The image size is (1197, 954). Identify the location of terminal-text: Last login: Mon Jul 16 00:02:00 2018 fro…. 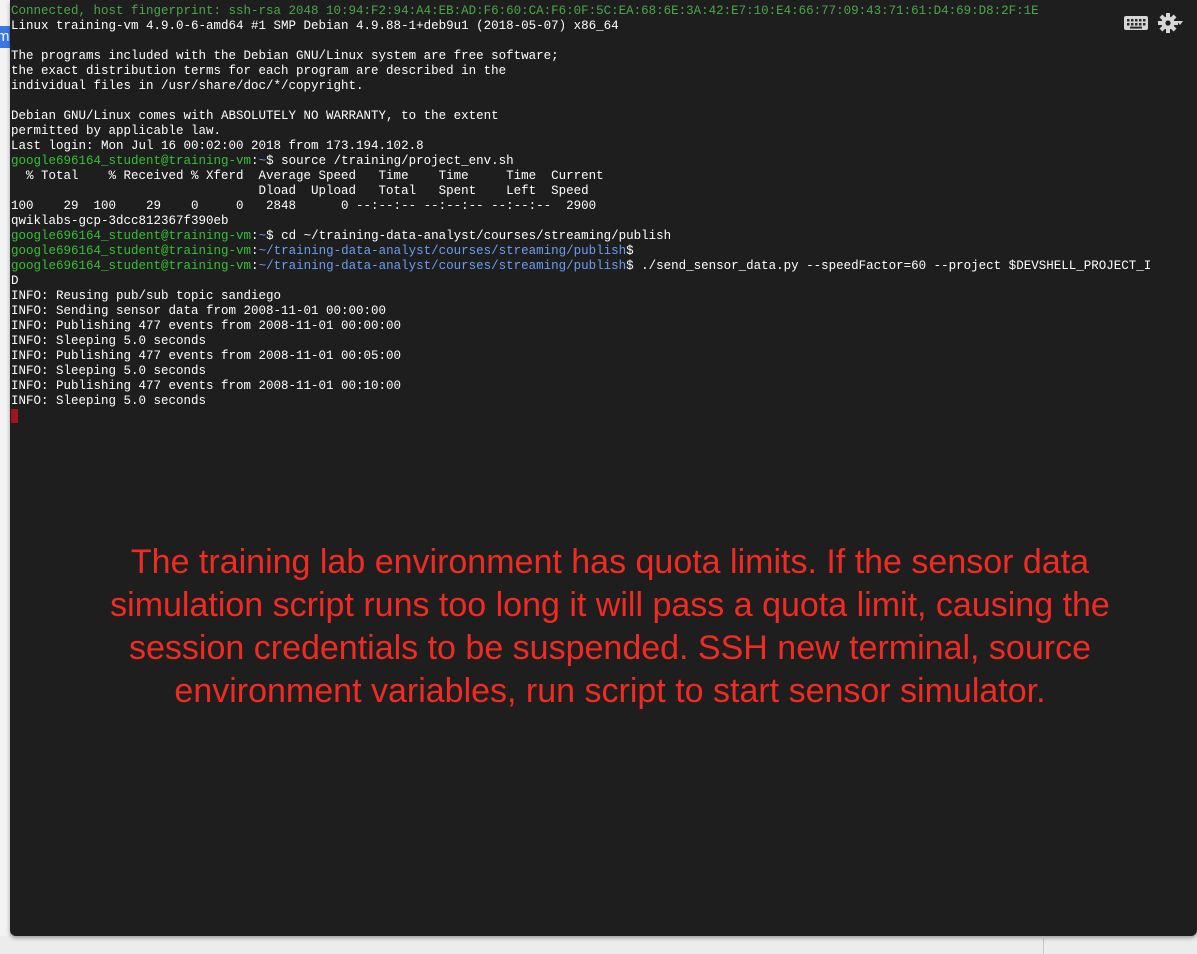
(217, 146).